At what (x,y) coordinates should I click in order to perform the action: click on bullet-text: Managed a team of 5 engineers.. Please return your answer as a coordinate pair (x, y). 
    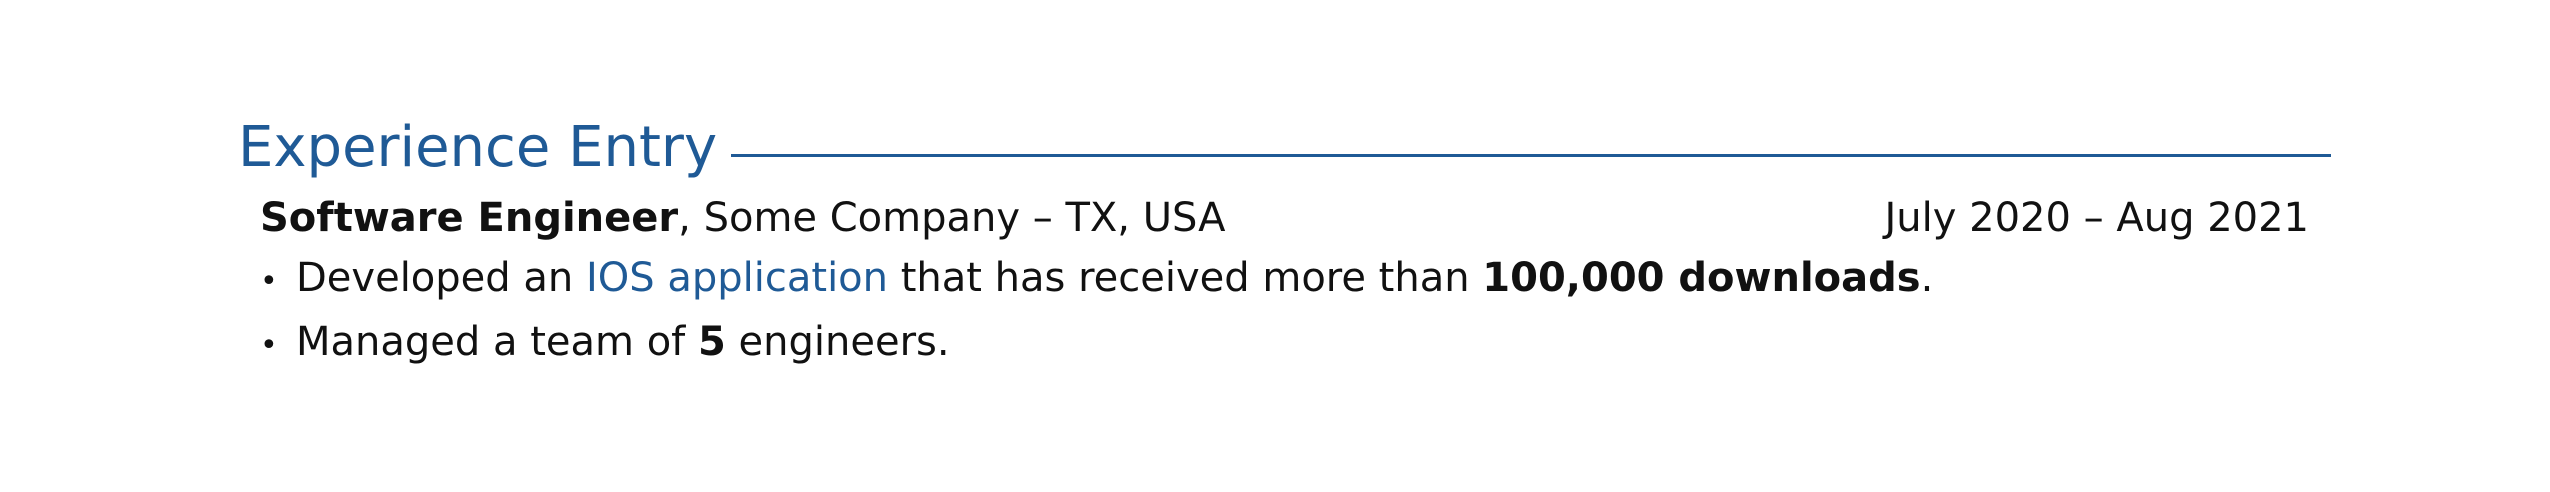
    Looking at the image, I should click on (623, 342).